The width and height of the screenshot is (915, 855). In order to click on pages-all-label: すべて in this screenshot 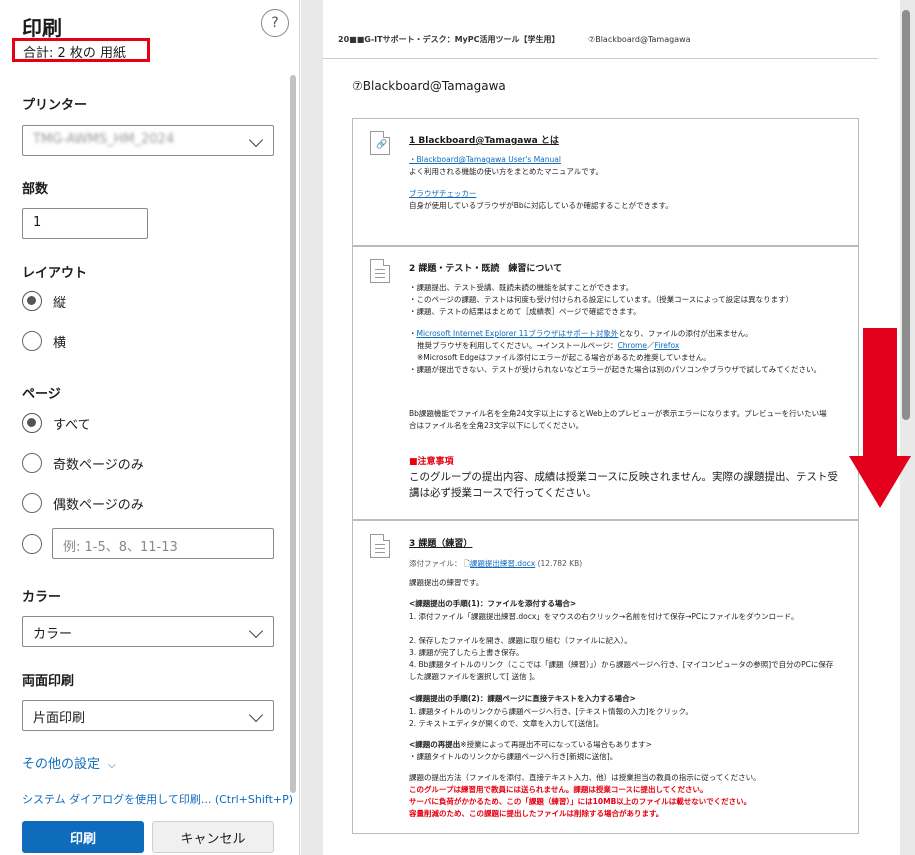, I will do `click(72, 425)`.